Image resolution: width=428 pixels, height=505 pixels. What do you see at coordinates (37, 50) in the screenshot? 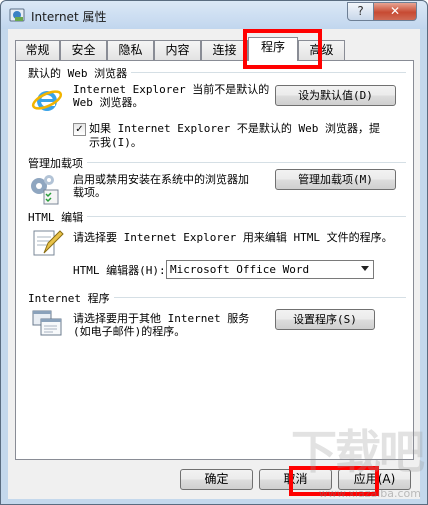
I see `tab-general: 常规` at bounding box center [37, 50].